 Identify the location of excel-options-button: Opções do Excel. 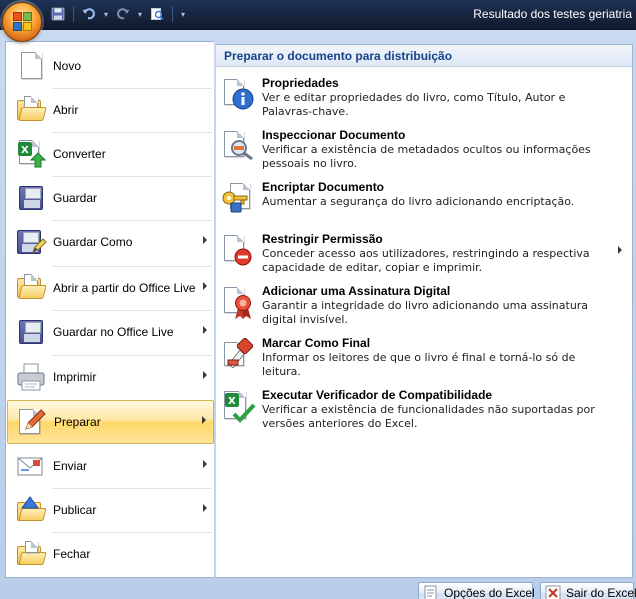
(476, 590).